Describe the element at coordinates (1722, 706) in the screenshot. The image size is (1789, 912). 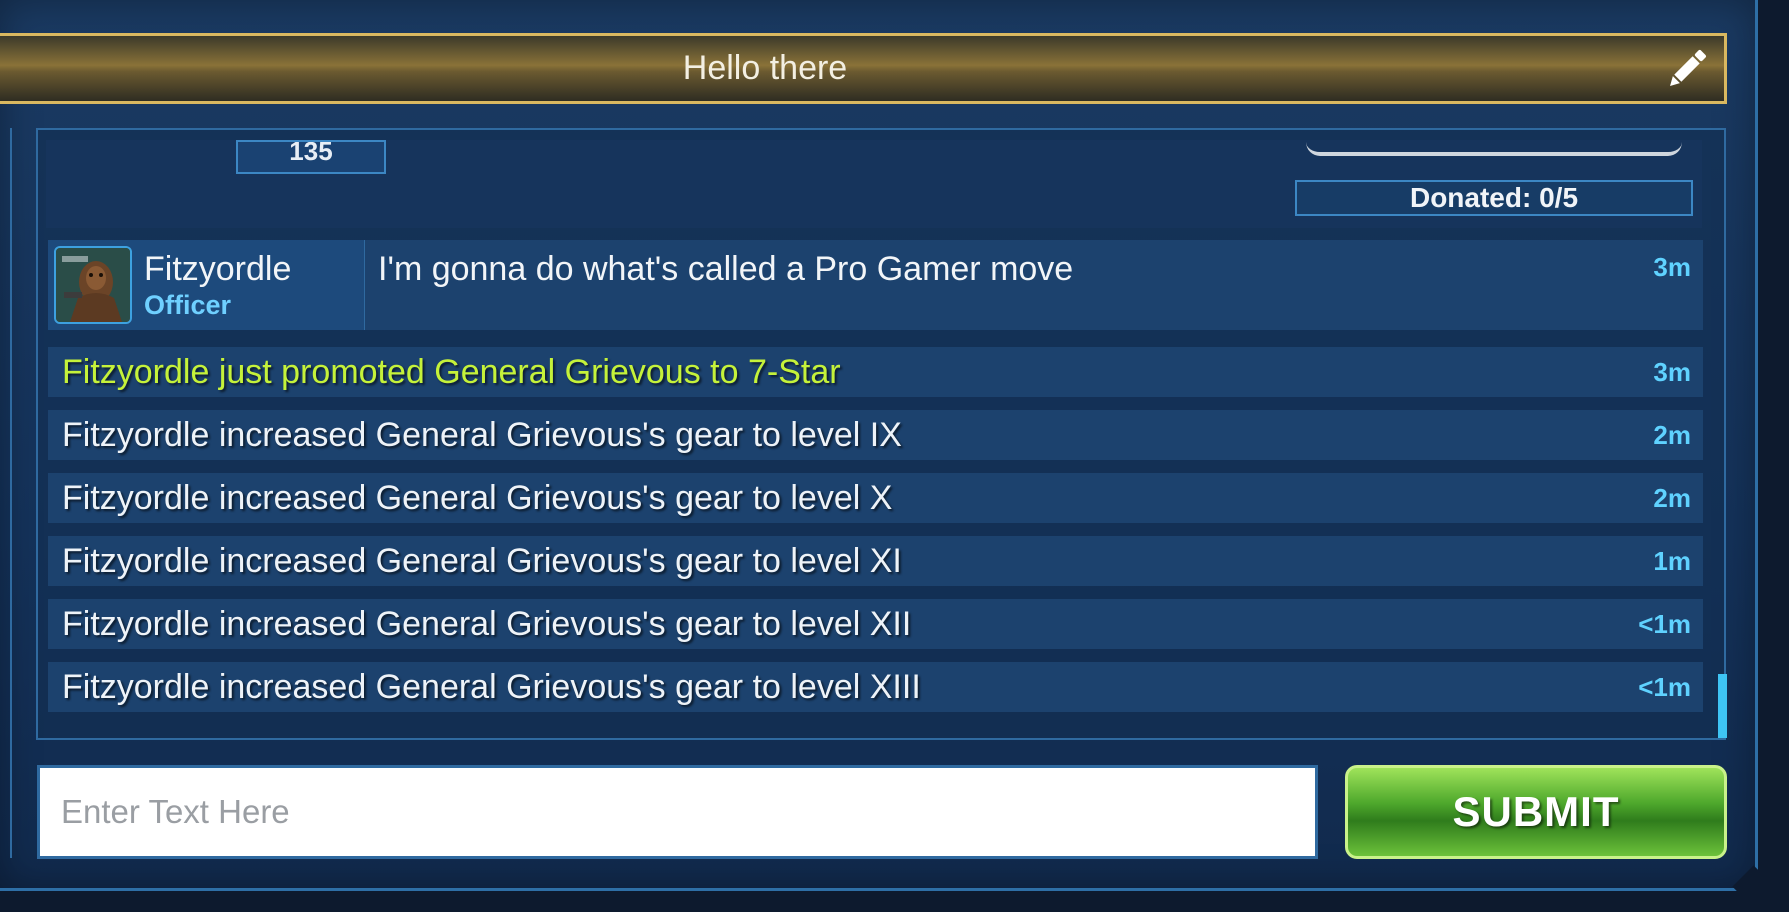
I see `chat-scrollbar` at that location.